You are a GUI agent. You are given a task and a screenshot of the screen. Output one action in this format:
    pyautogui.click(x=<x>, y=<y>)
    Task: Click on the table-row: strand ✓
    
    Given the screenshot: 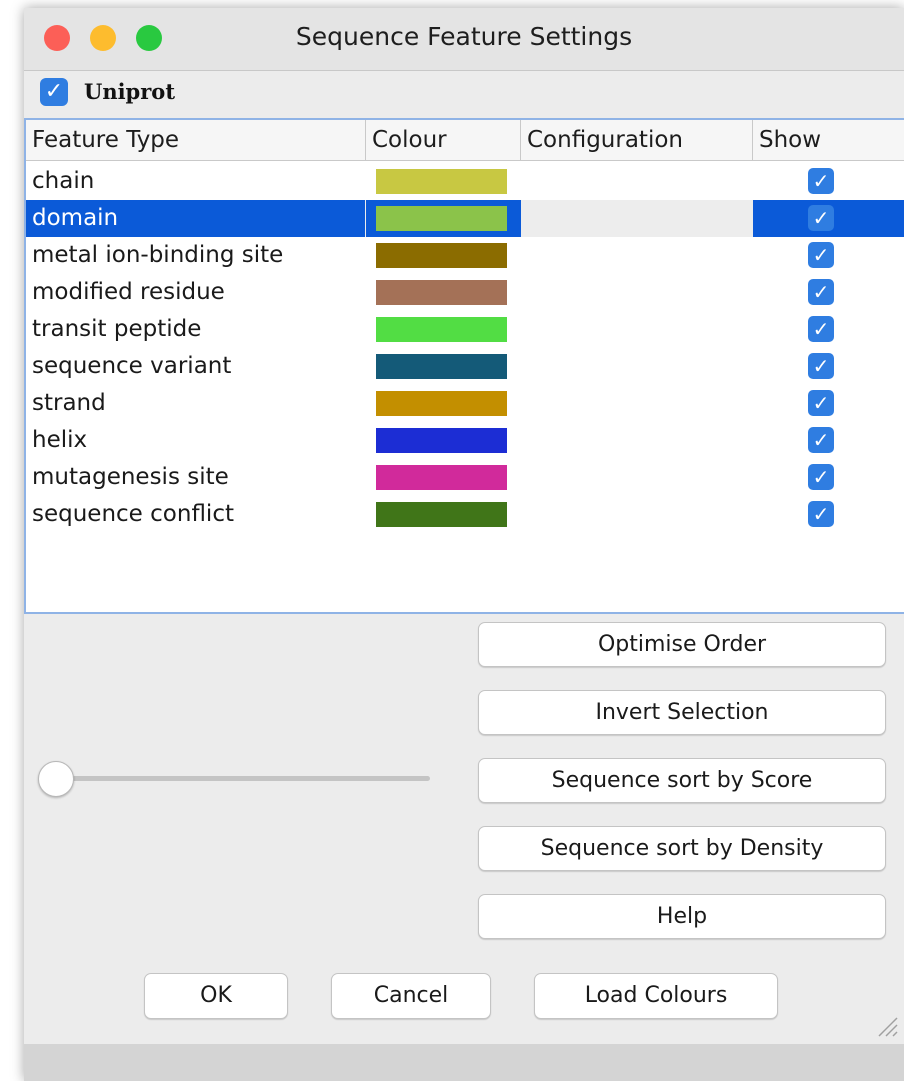 What is the action you would take?
    pyautogui.click(x=465, y=403)
    